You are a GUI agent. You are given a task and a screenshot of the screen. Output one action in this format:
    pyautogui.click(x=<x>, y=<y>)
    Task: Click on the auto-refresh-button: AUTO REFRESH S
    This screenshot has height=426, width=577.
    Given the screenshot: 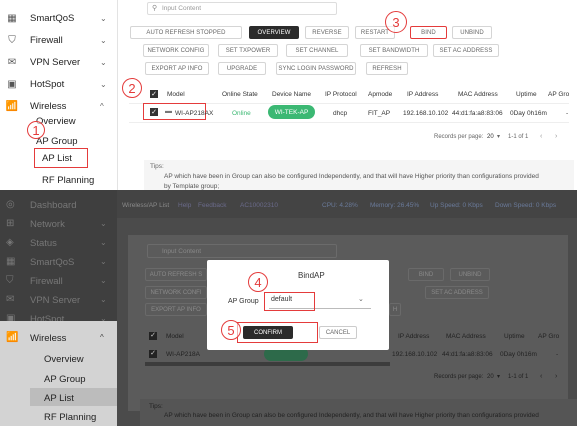 What is the action you would take?
    pyautogui.click(x=176, y=274)
    